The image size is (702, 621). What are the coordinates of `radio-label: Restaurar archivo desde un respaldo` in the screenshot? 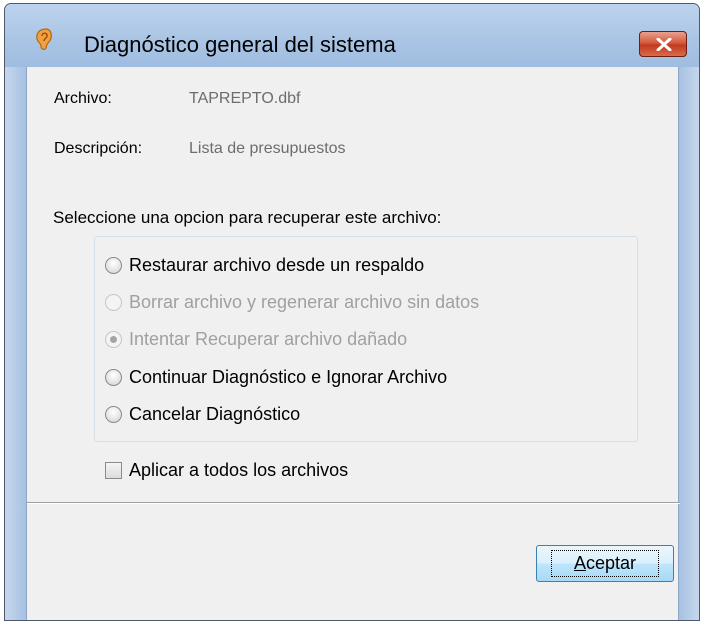 It's located at (277, 264).